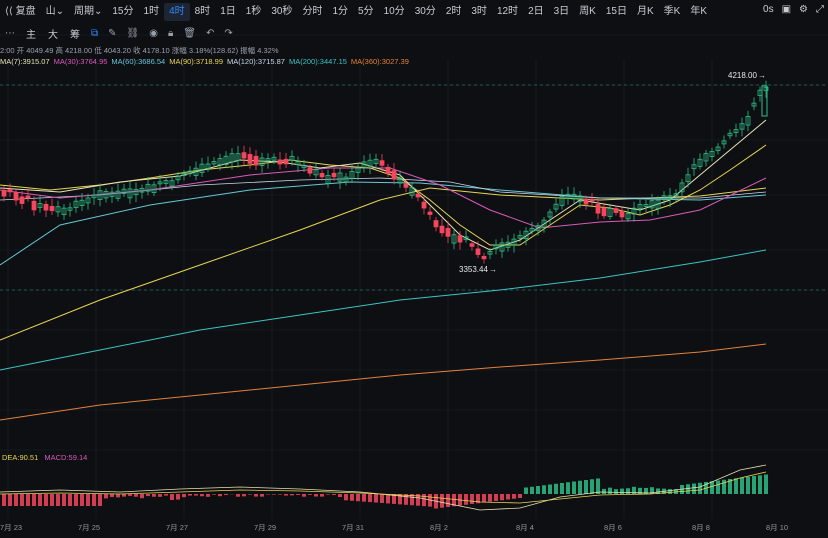 The image size is (828, 538). What do you see at coordinates (170, 33) in the screenshot?
I see `lock-icon: 🔒︎` at bounding box center [170, 33].